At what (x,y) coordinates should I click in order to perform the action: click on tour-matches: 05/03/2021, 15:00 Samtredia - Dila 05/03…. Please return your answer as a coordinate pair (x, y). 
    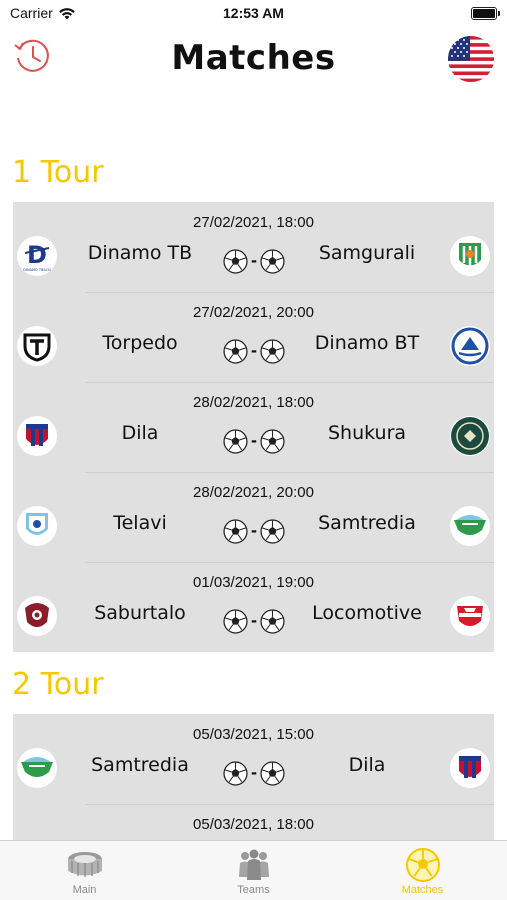
    Looking at the image, I should click on (253, 777).